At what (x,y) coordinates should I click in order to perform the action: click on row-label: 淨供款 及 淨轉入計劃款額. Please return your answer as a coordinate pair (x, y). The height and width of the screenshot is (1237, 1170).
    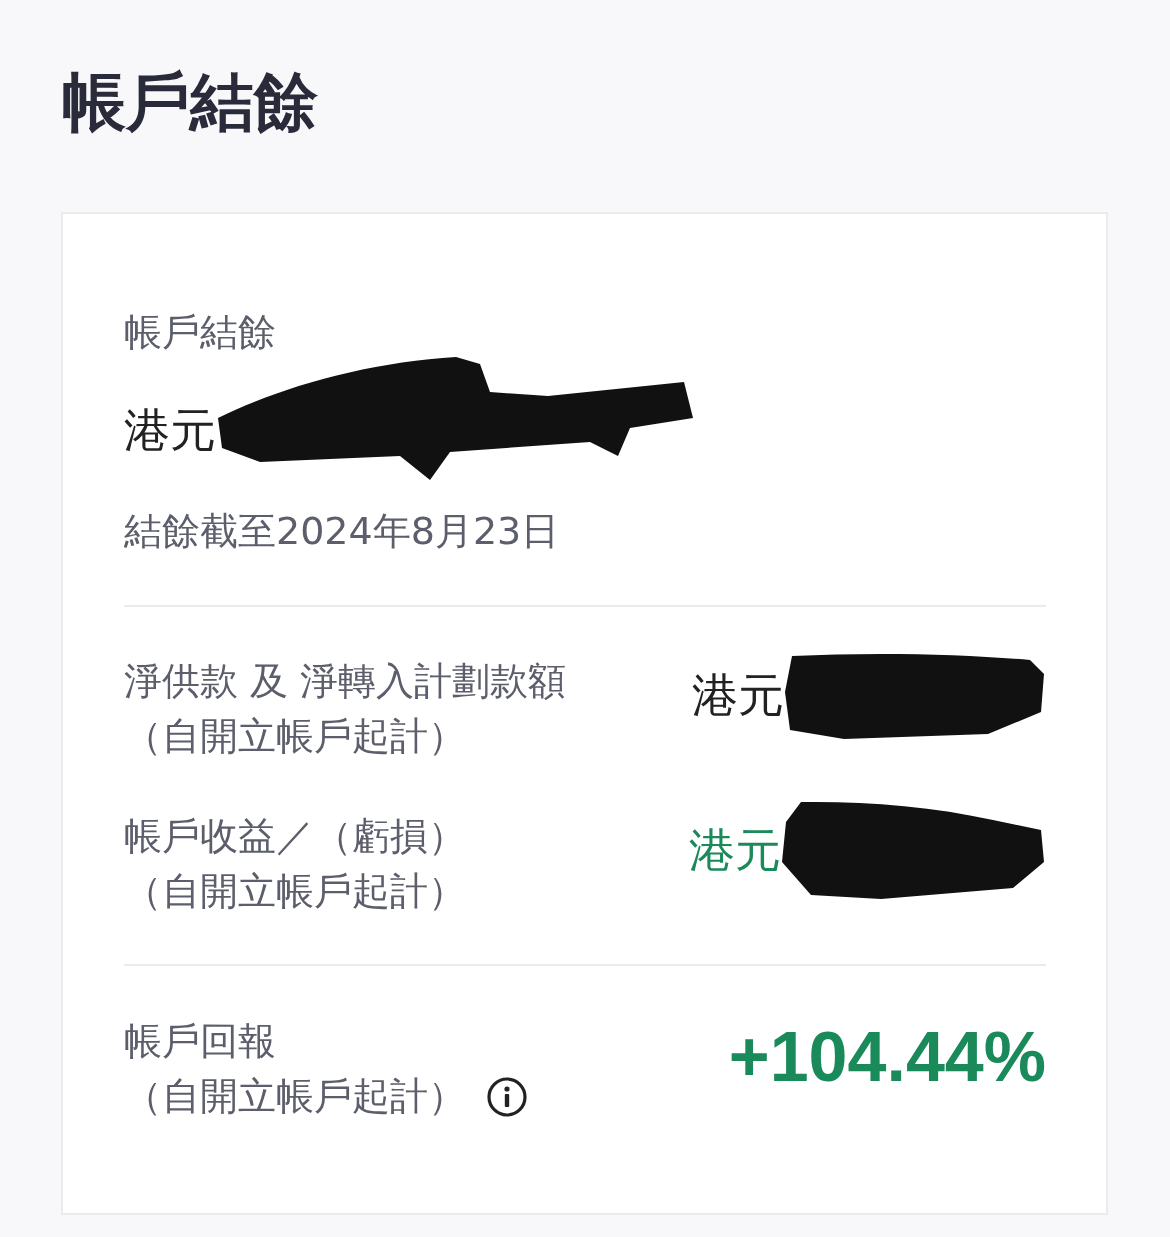
    Looking at the image, I should click on (345, 681).